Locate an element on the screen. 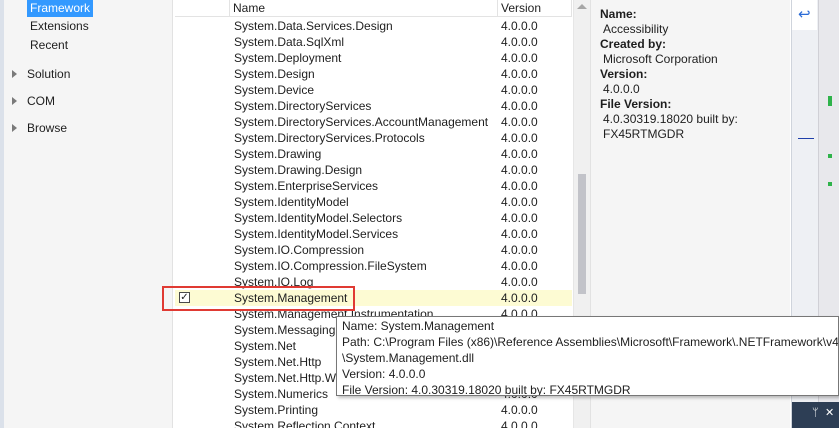  nav-item-browse: Browse is located at coordinates (84, 128).